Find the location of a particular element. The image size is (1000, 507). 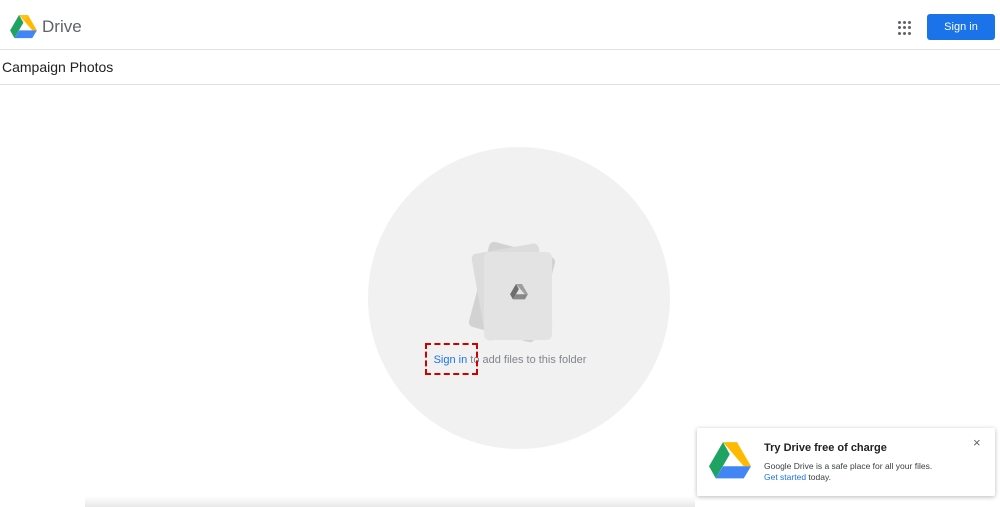

bottom-shadow is located at coordinates (390, 501).